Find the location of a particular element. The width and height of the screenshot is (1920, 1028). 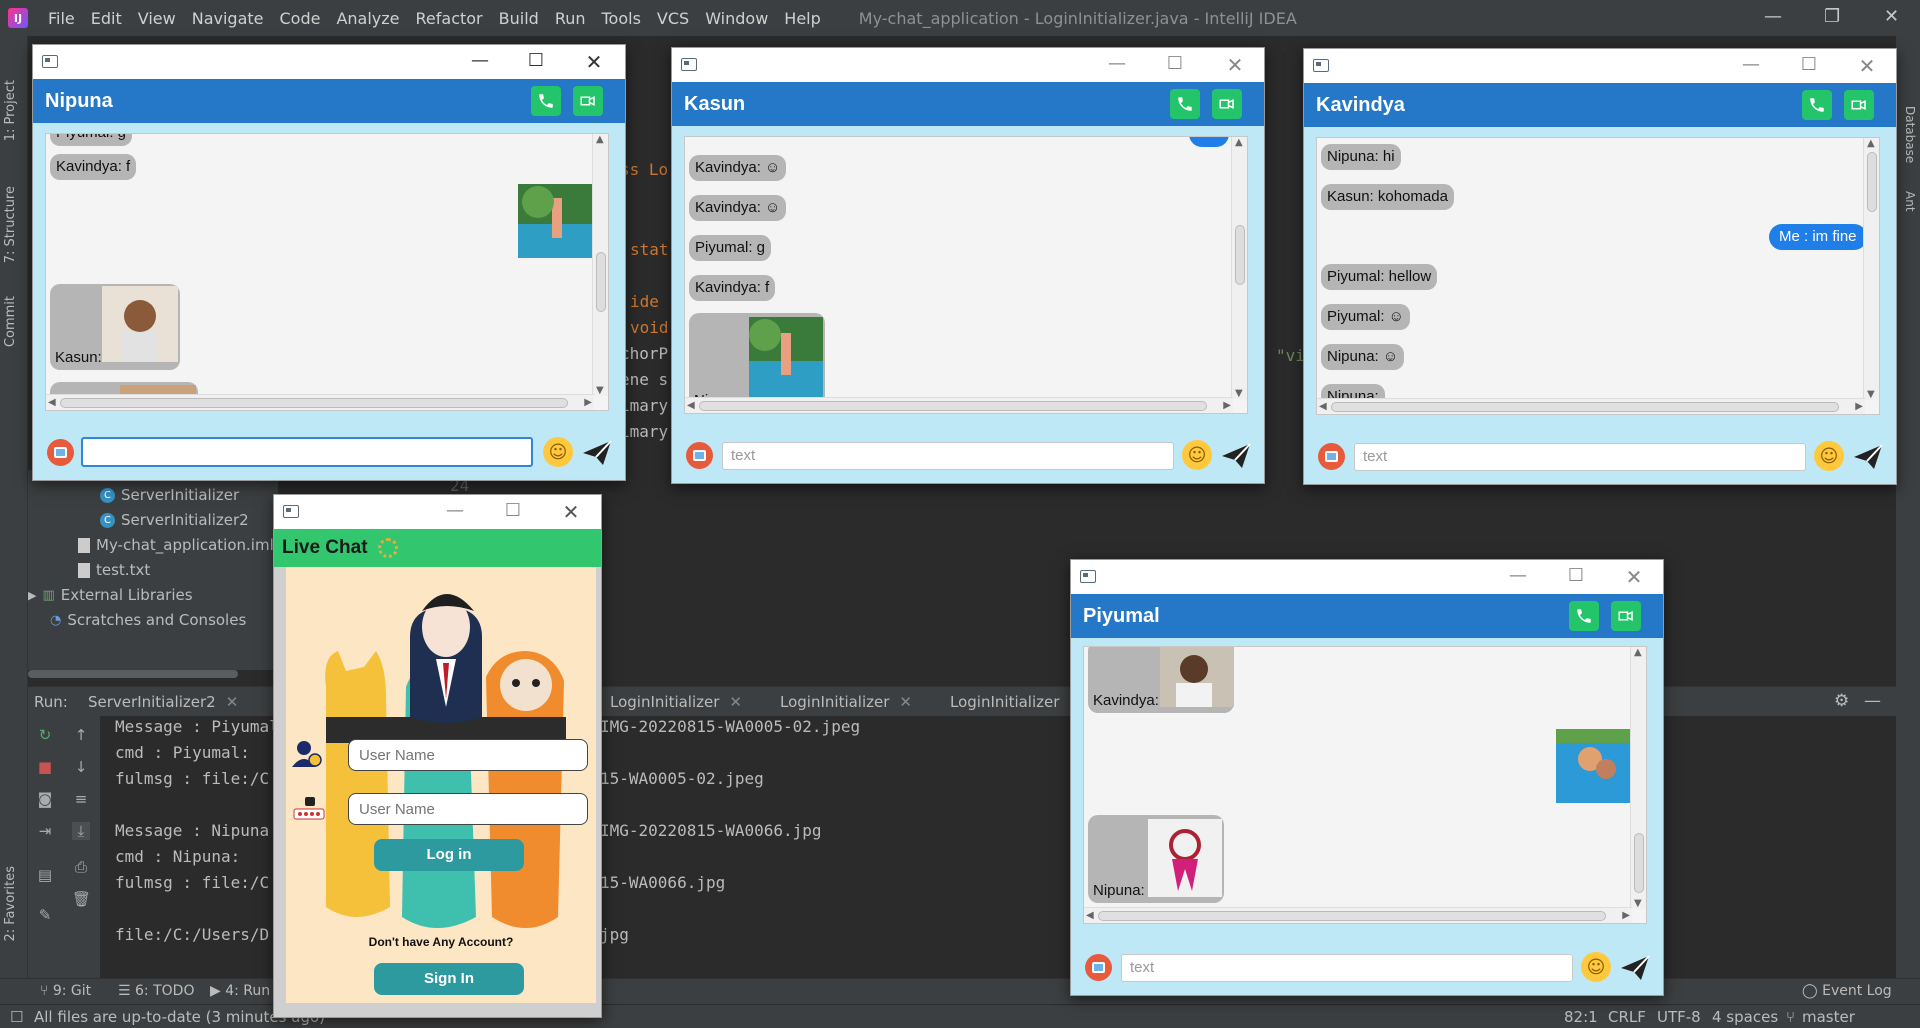

sign-in-button: Sign In is located at coordinates (449, 979).